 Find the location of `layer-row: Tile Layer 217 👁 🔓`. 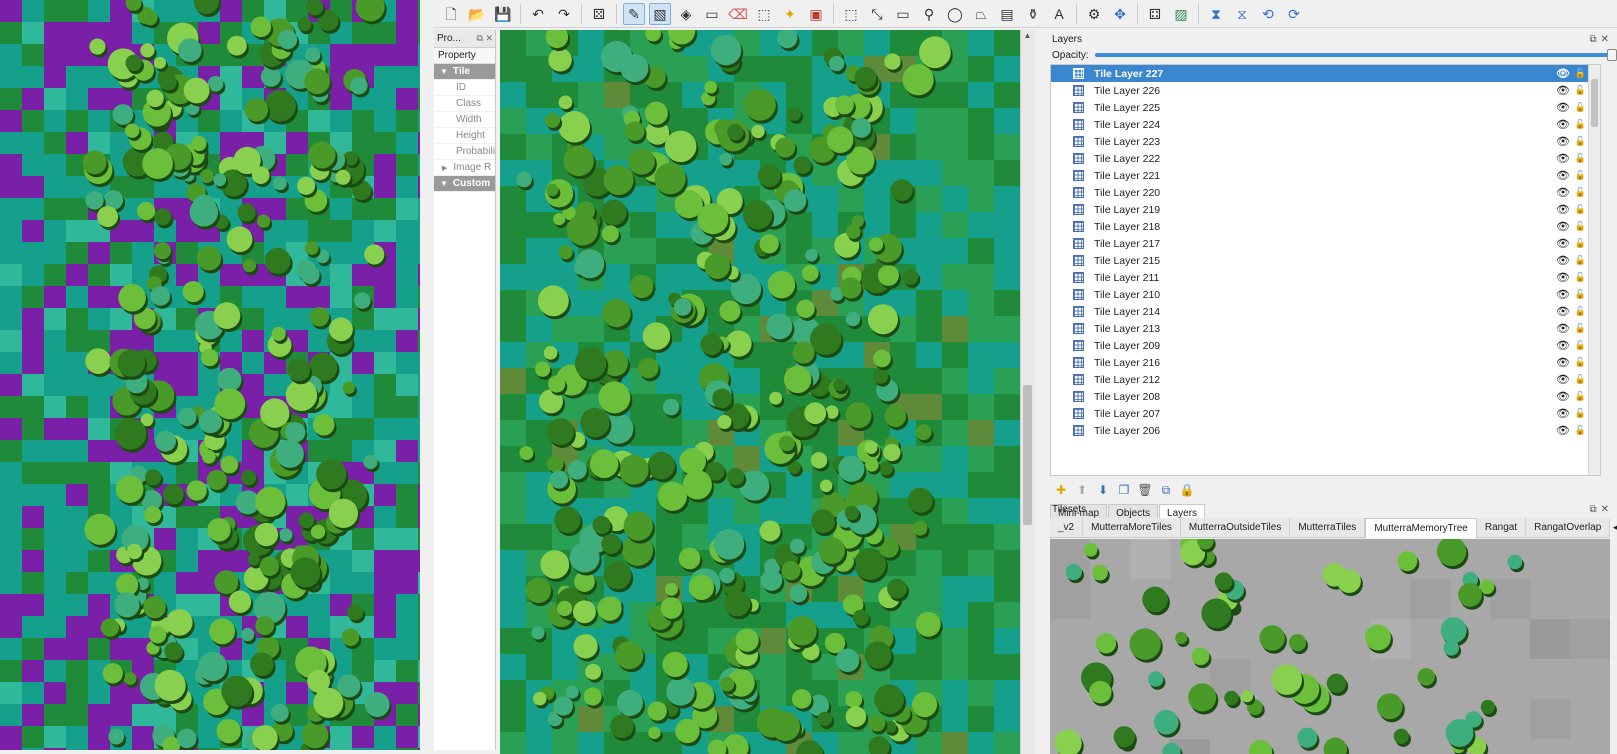

layer-row: Tile Layer 217 👁 🔓 is located at coordinates (1325, 243).